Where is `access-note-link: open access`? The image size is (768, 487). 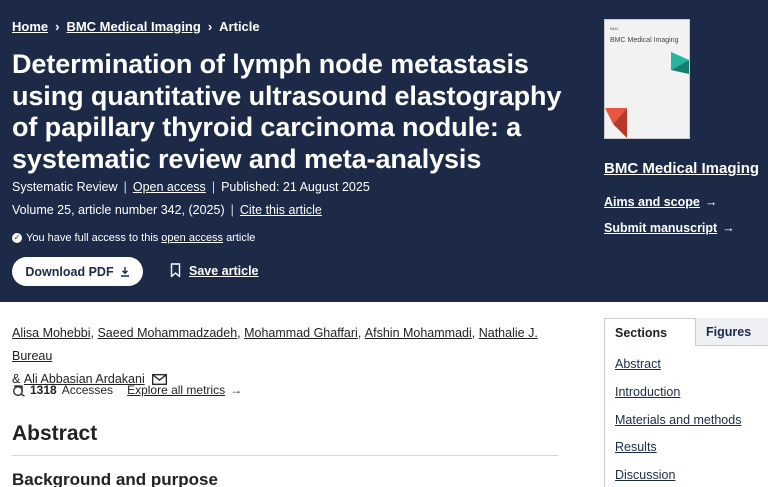
access-note-link: open access is located at coordinates (192, 238).